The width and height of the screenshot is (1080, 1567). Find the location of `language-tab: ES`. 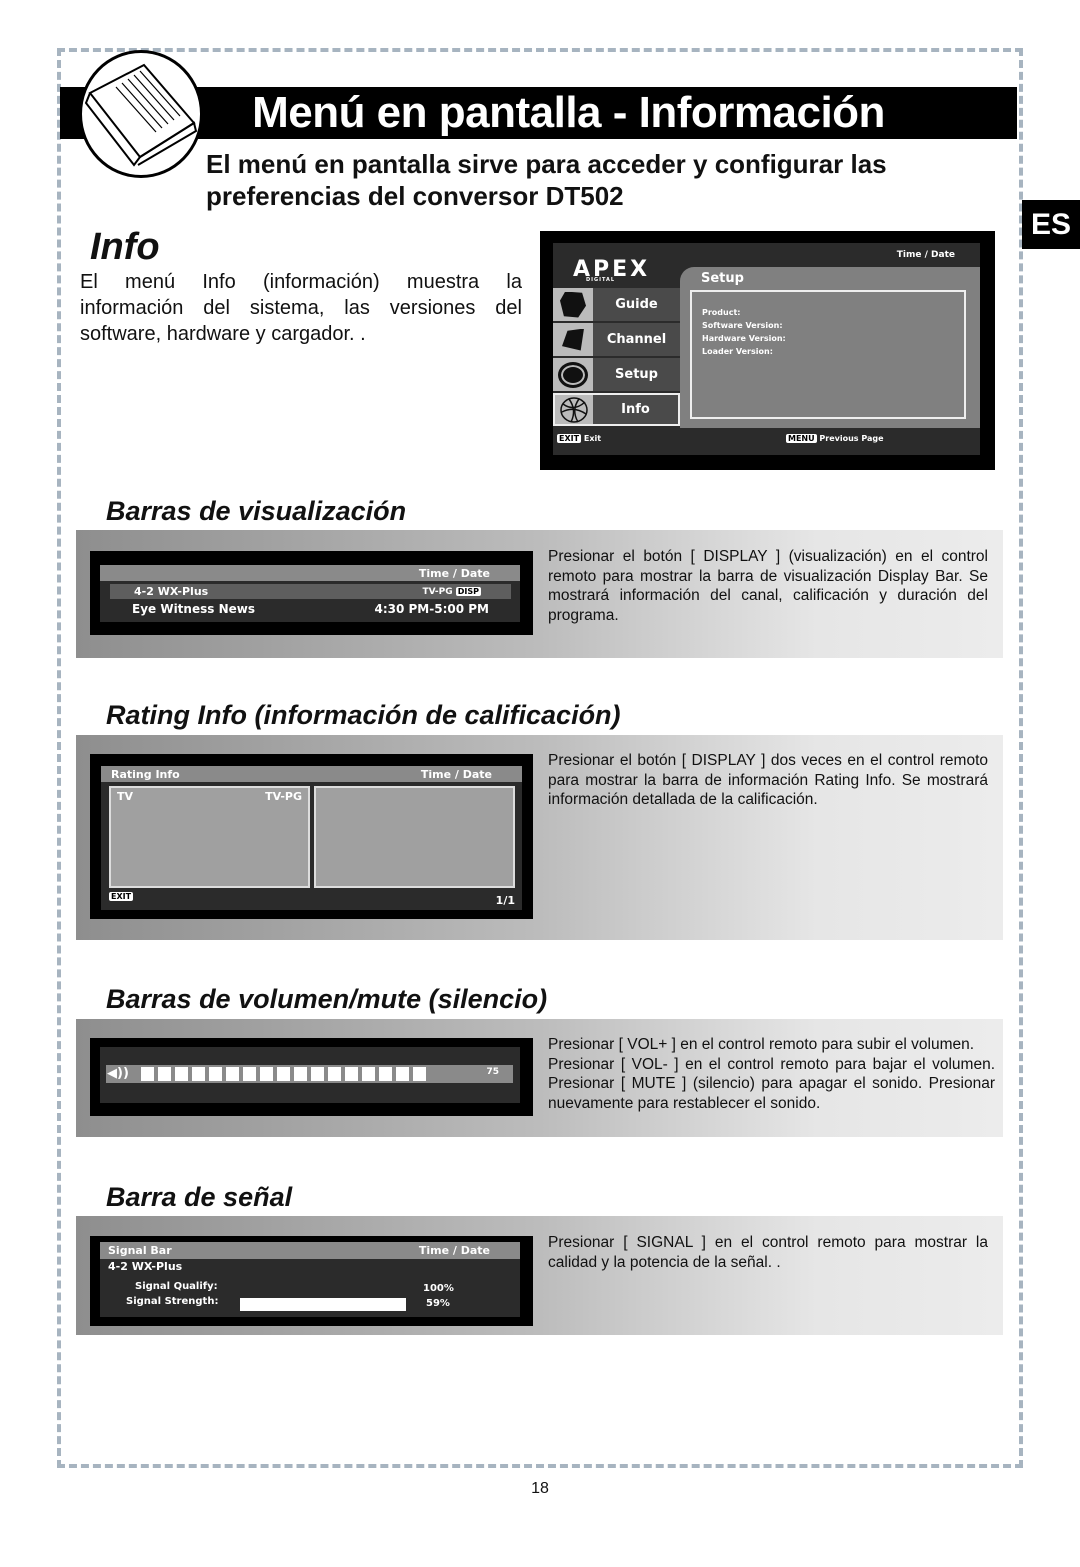

language-tab: ES is located at coordinates (1051, 224).